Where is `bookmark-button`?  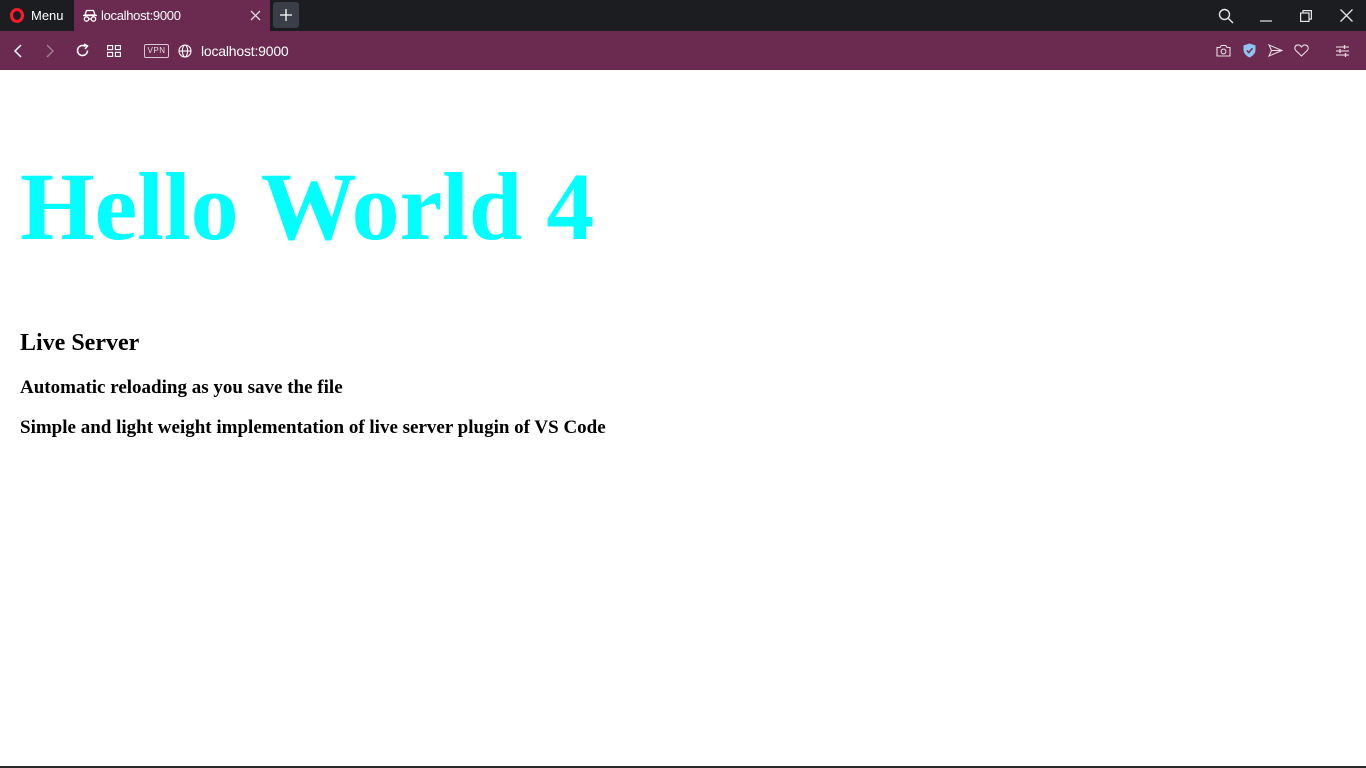 bookmark-button is located at coordinates (1301, 50).